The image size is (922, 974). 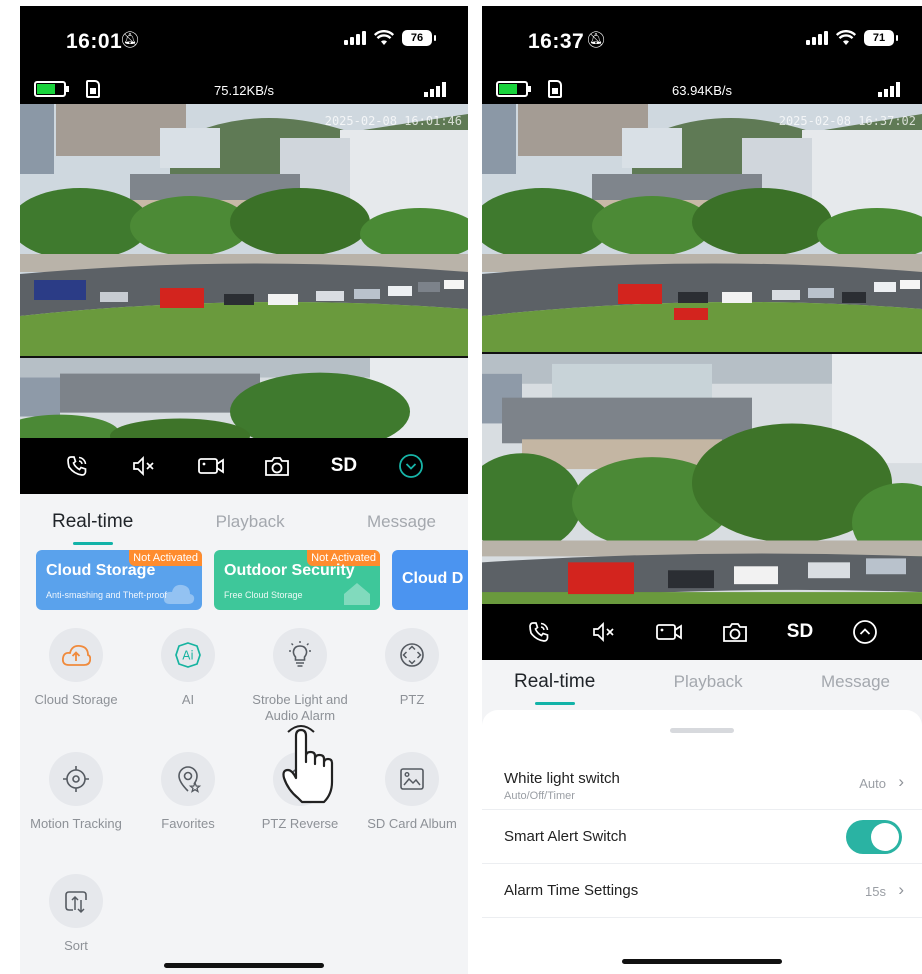 What do you see at coordinates (412, 823) in the screenshot?
I see `feature-label: SD Card Album` at bounding box center [412, 823].